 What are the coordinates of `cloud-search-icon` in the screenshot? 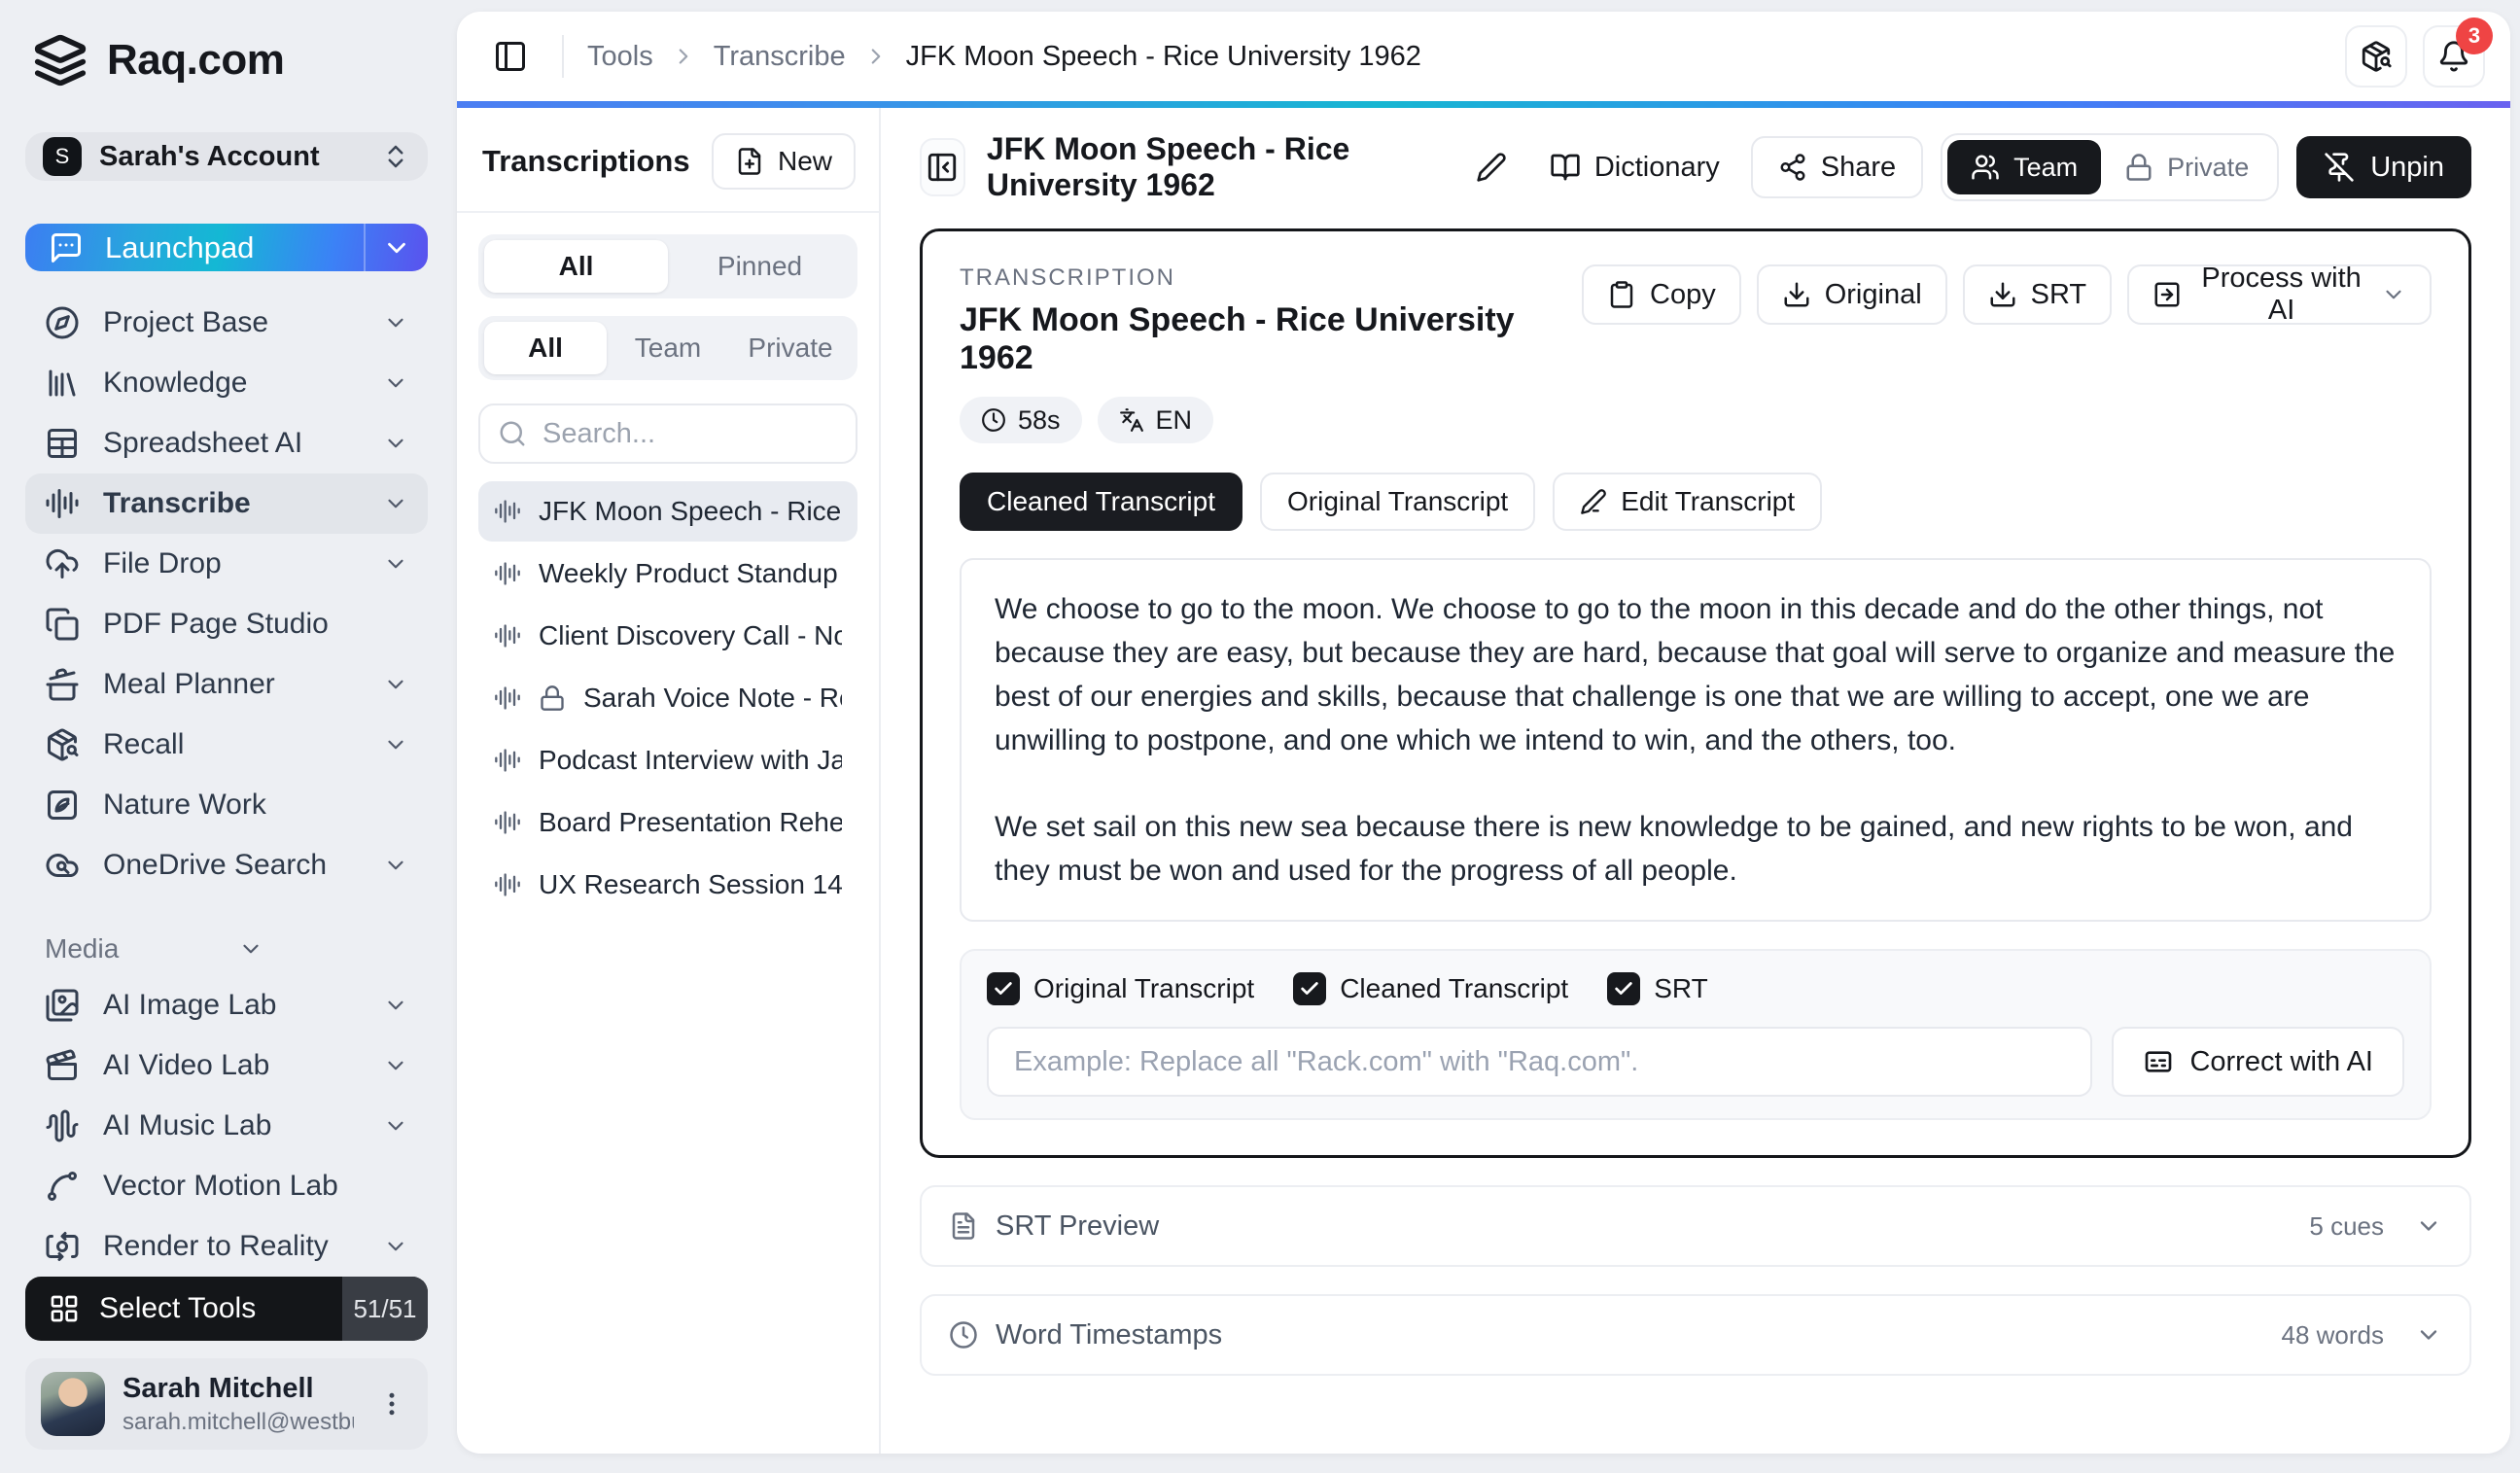 It's located at (62, 865).